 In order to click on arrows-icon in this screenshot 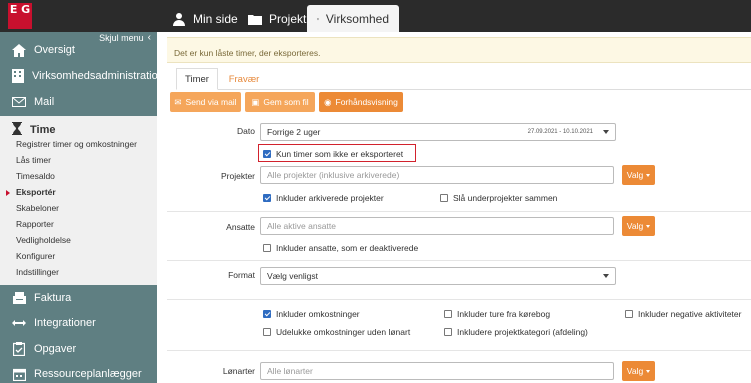, I will do `click(19, 323)`.